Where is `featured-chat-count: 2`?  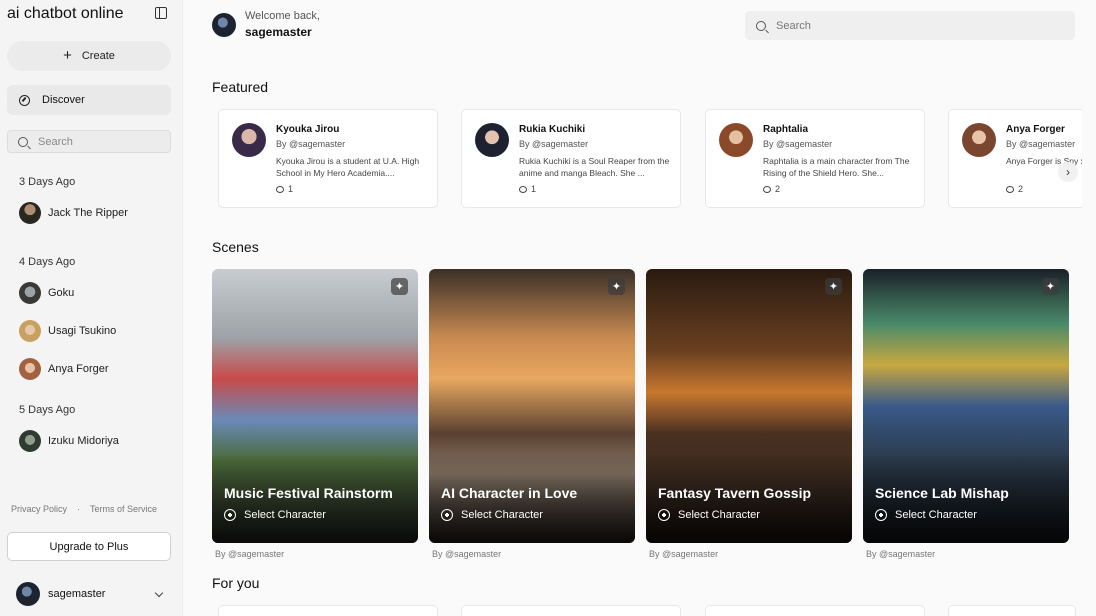 featured-chat-count: 2 is located at coordinates (771, 189).